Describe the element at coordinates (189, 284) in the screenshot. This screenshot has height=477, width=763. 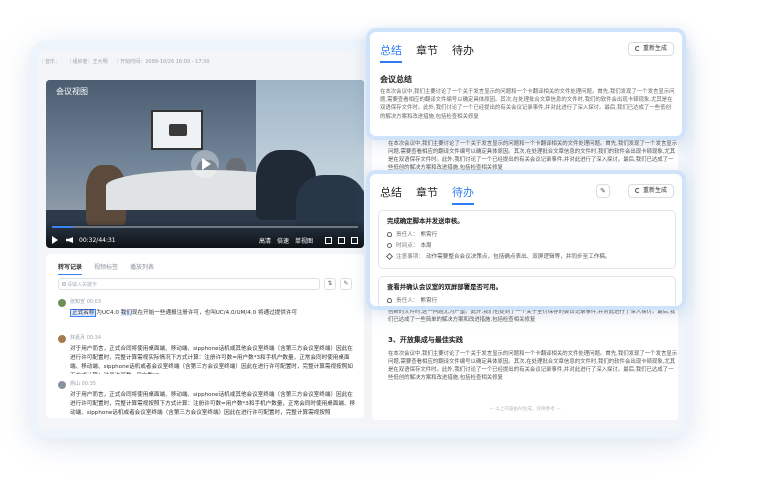
I see `transcript-search-input: 请输入关键字` at that location.